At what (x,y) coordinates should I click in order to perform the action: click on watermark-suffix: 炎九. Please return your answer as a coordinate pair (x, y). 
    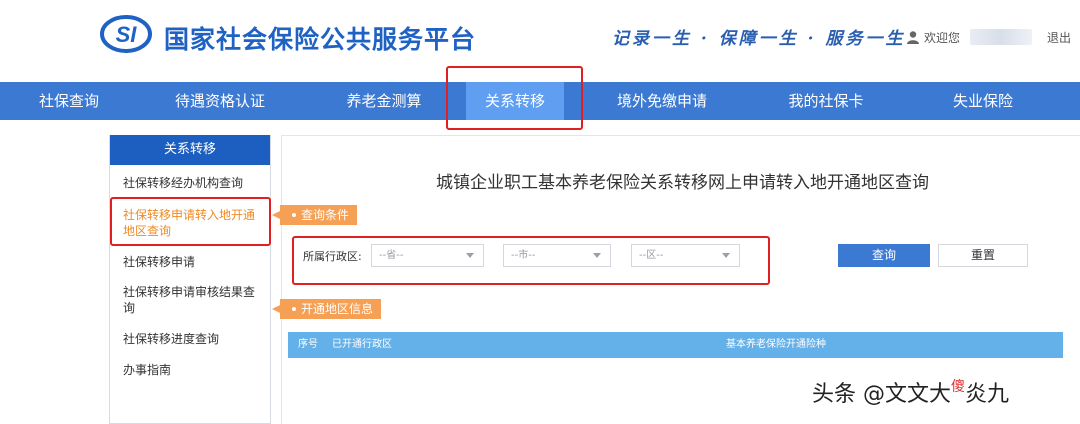
    Looking at the image, I should click on (987, 394).